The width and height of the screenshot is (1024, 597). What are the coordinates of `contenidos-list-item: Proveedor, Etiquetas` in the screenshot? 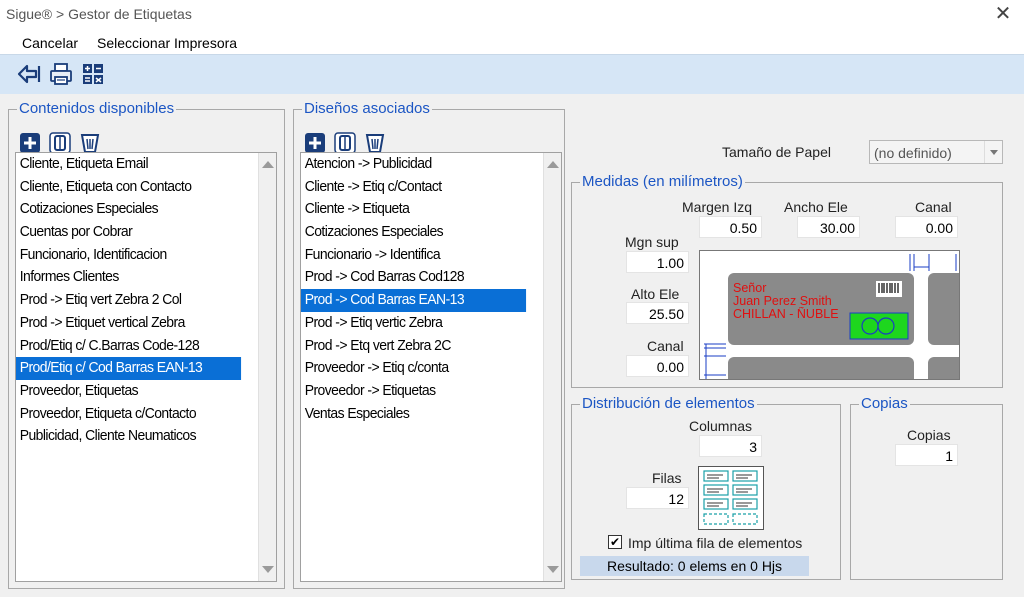 It's located at (128, 391).